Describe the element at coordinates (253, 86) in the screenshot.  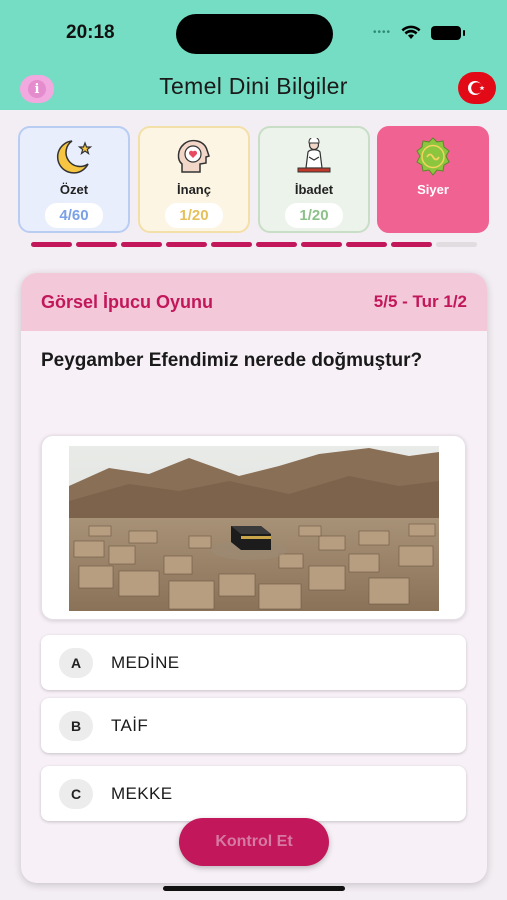
I see `page-title: Temel Dini Bilgiler` at that location.